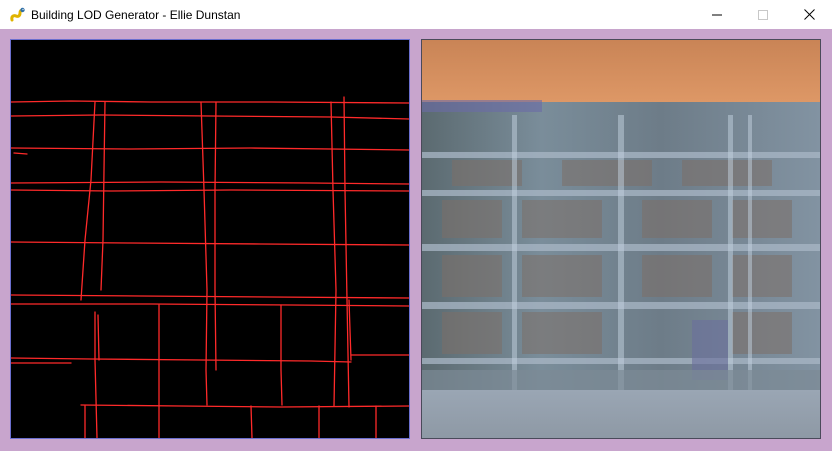 Image resolution: width=832 pixels, height=451 pixels. I want to click on maximize-icon, so click(763, 14).